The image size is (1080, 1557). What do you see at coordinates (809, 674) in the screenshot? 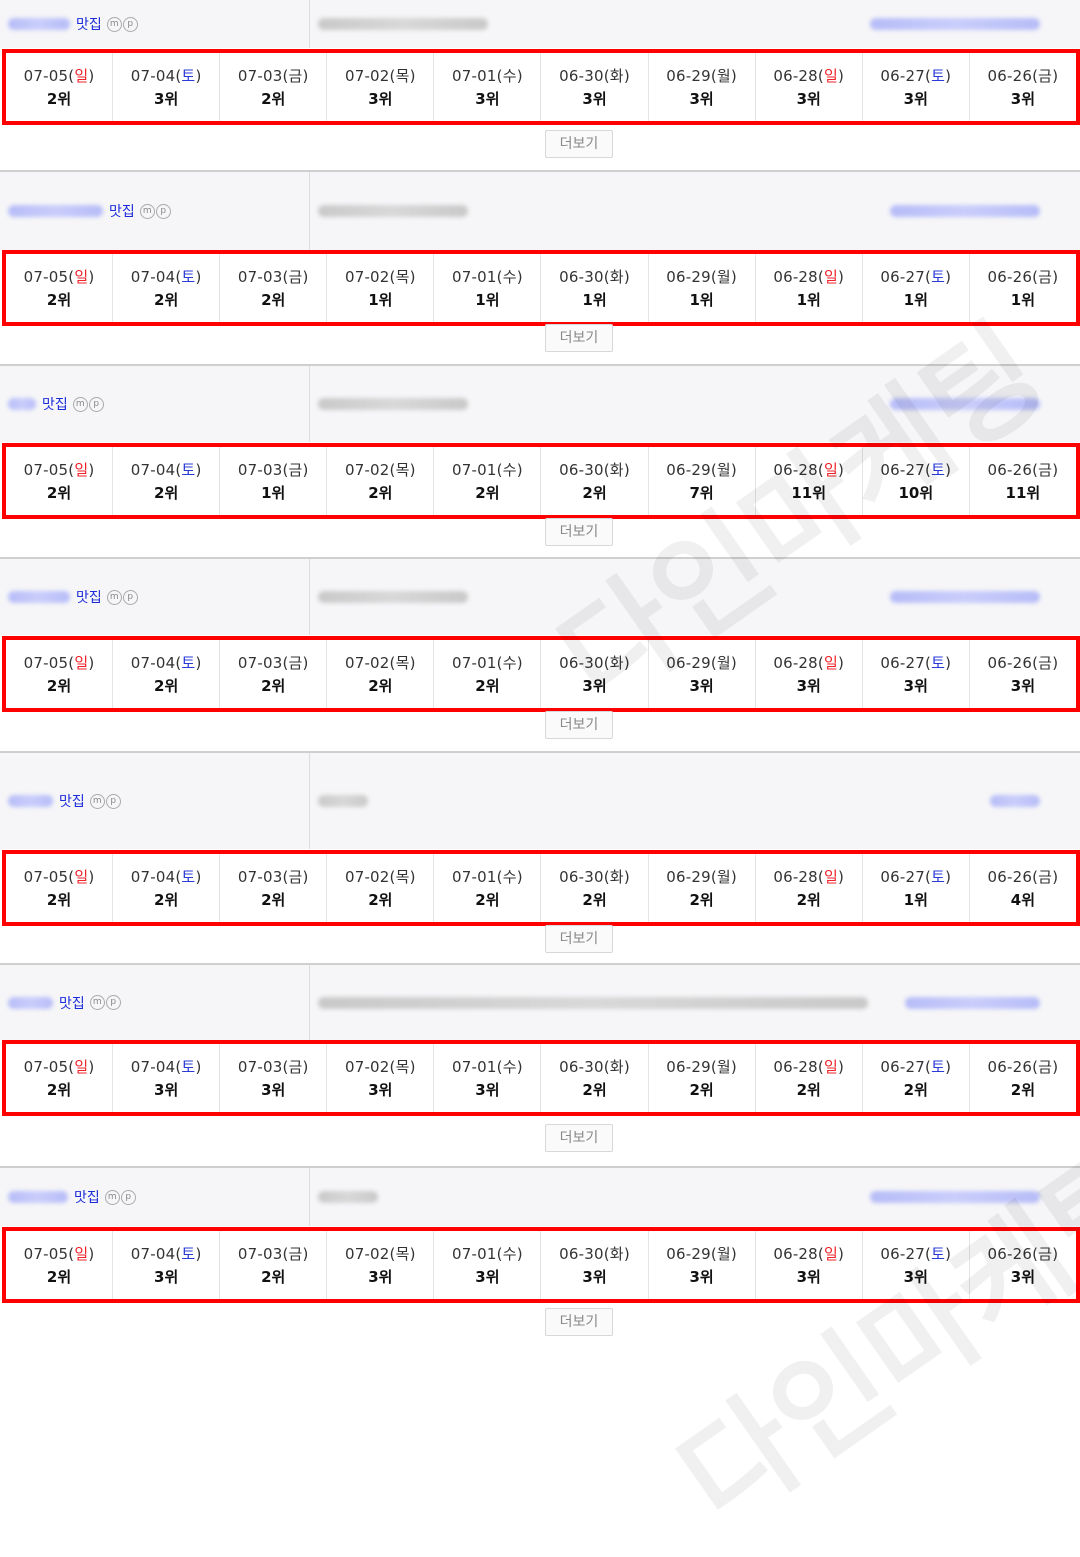
I see `rank-cell: 06-28(일) 3위` at bounding box center [809, 674].